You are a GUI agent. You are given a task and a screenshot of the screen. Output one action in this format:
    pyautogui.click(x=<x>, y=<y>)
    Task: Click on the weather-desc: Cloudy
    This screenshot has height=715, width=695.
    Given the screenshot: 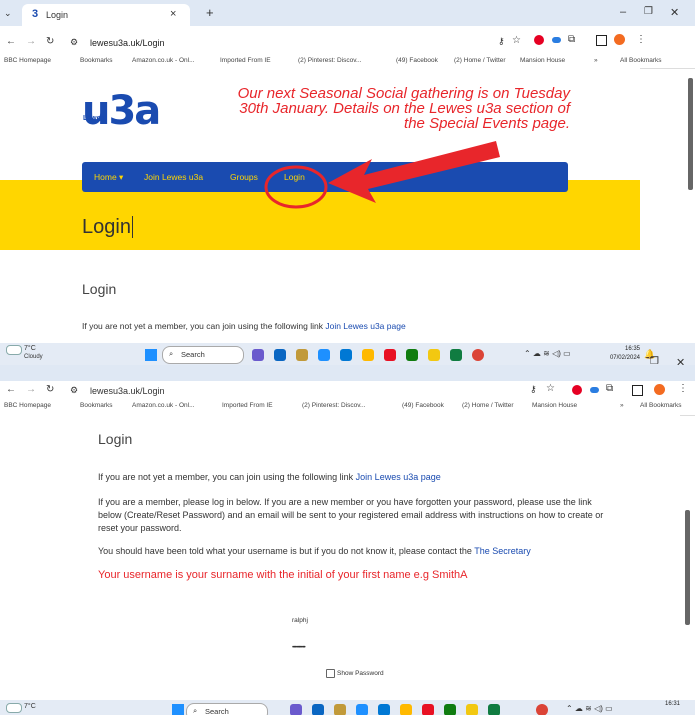 What is the action you would take?
    pyautogui.click(x=33, y=357)
    